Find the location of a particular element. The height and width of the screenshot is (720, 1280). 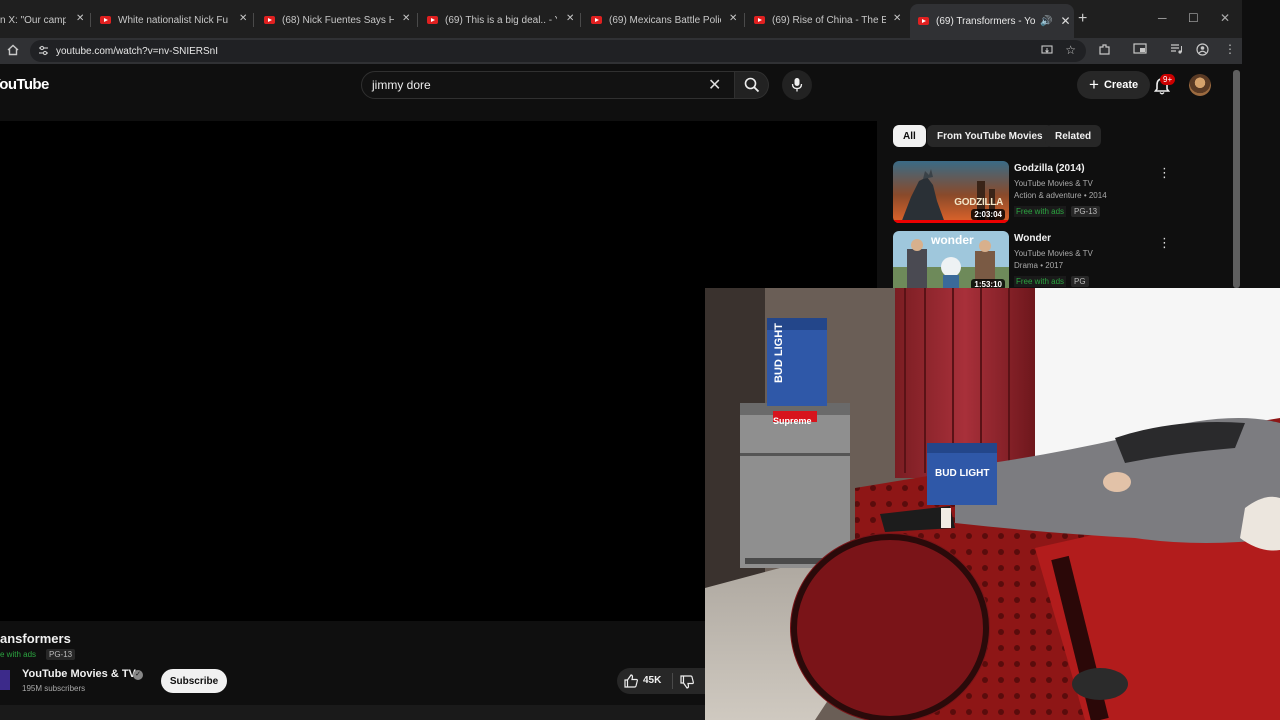

tab-title: (68) Nick Fuentes Says He'll Ally is located at coordinates (338, 20).